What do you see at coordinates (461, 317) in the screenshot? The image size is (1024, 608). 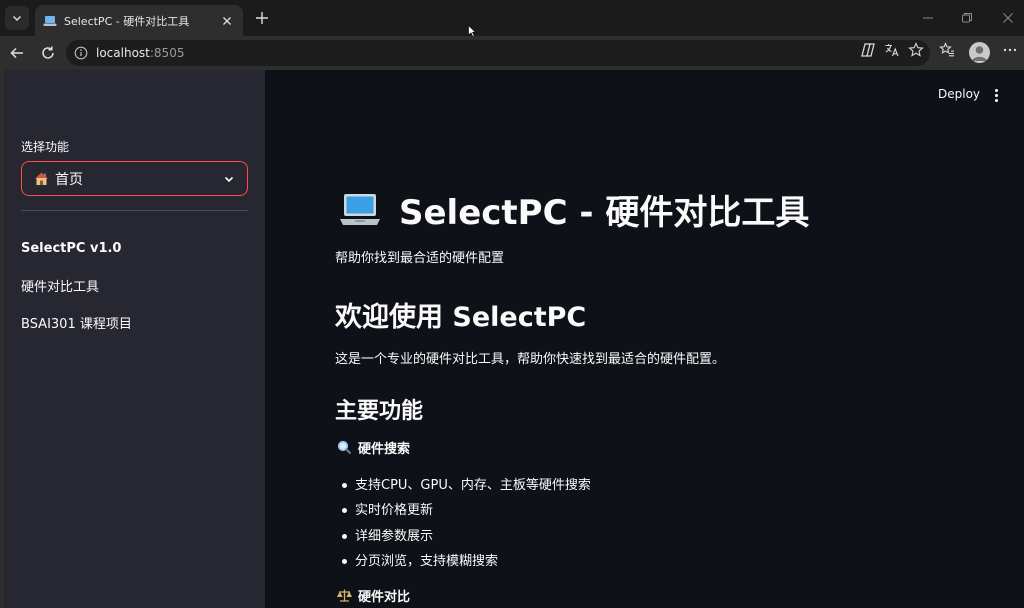 I see `welcome-heading: 欢迎使用 SelectPC` at bounding box center [461, 317].